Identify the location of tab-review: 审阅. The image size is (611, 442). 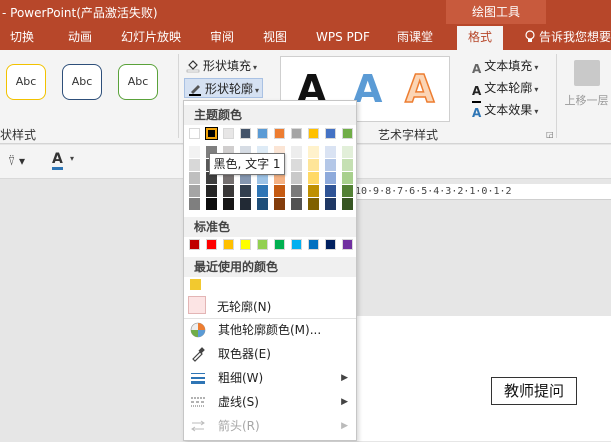
(222, 37).